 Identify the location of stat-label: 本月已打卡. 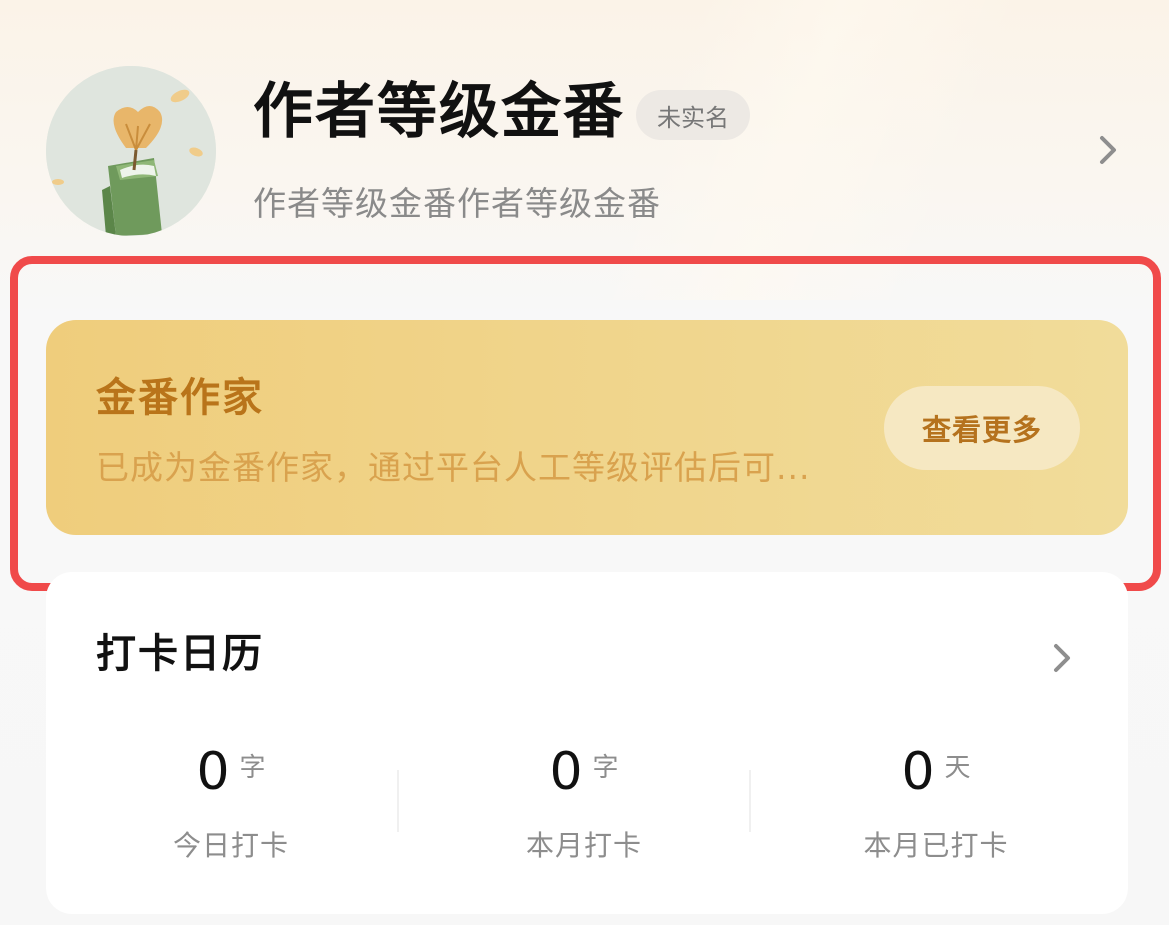
(936, 845).